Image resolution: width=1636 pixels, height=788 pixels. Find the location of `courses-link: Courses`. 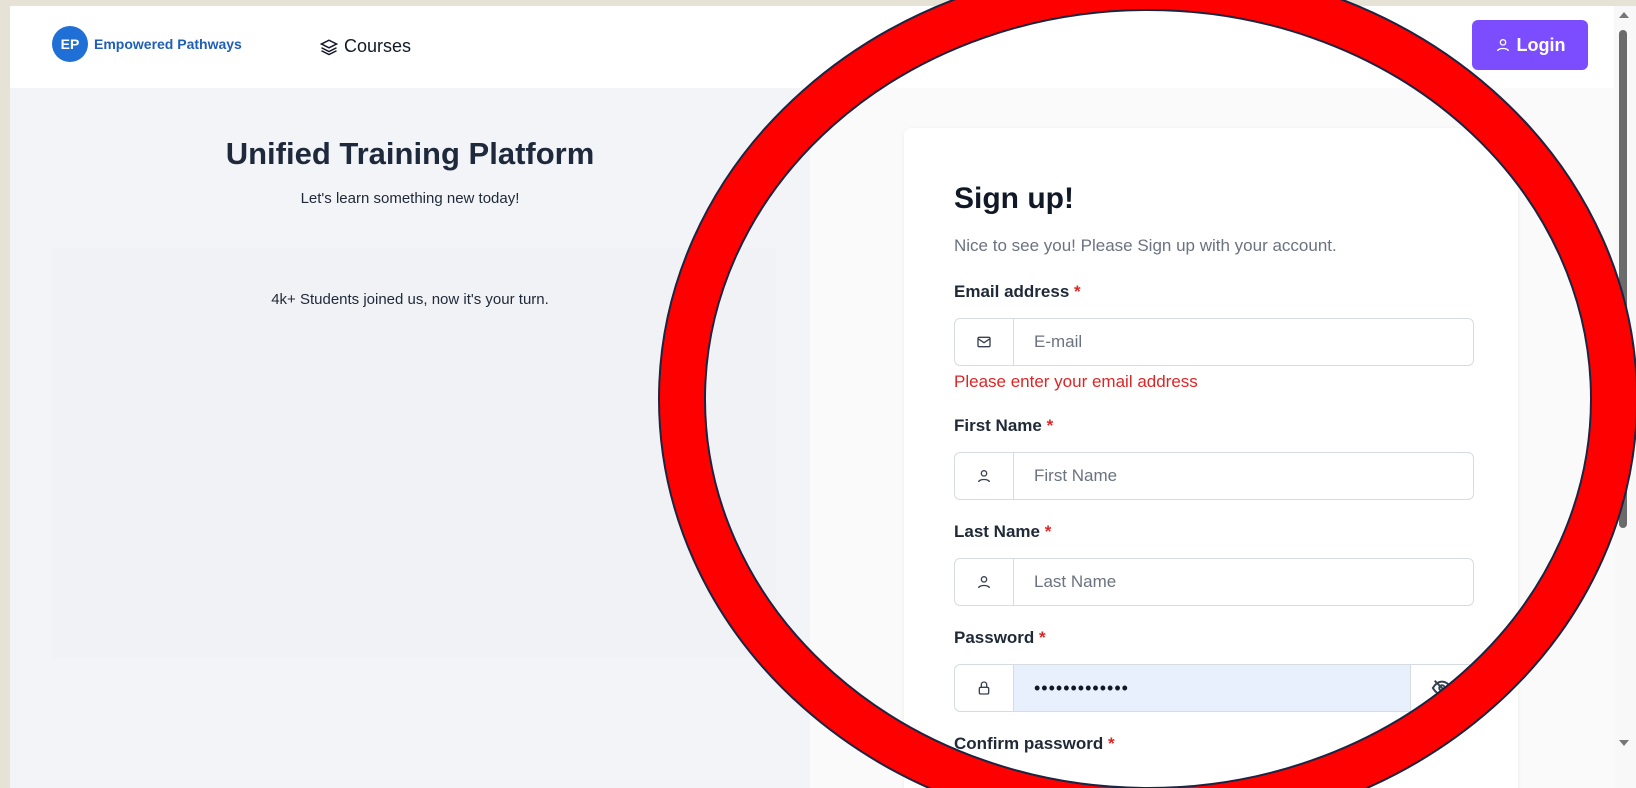

courses-link: Courses is located at coordinates (365, 46).